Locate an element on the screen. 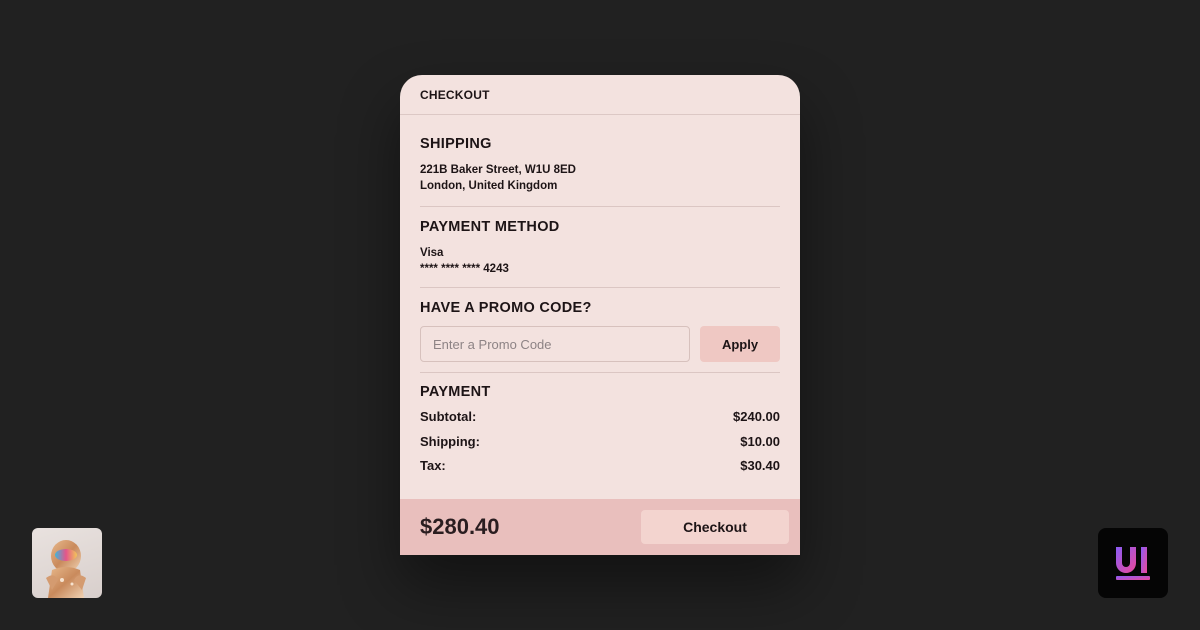  shipping-heading: SHIPPING is located at coordinates (456, 144).